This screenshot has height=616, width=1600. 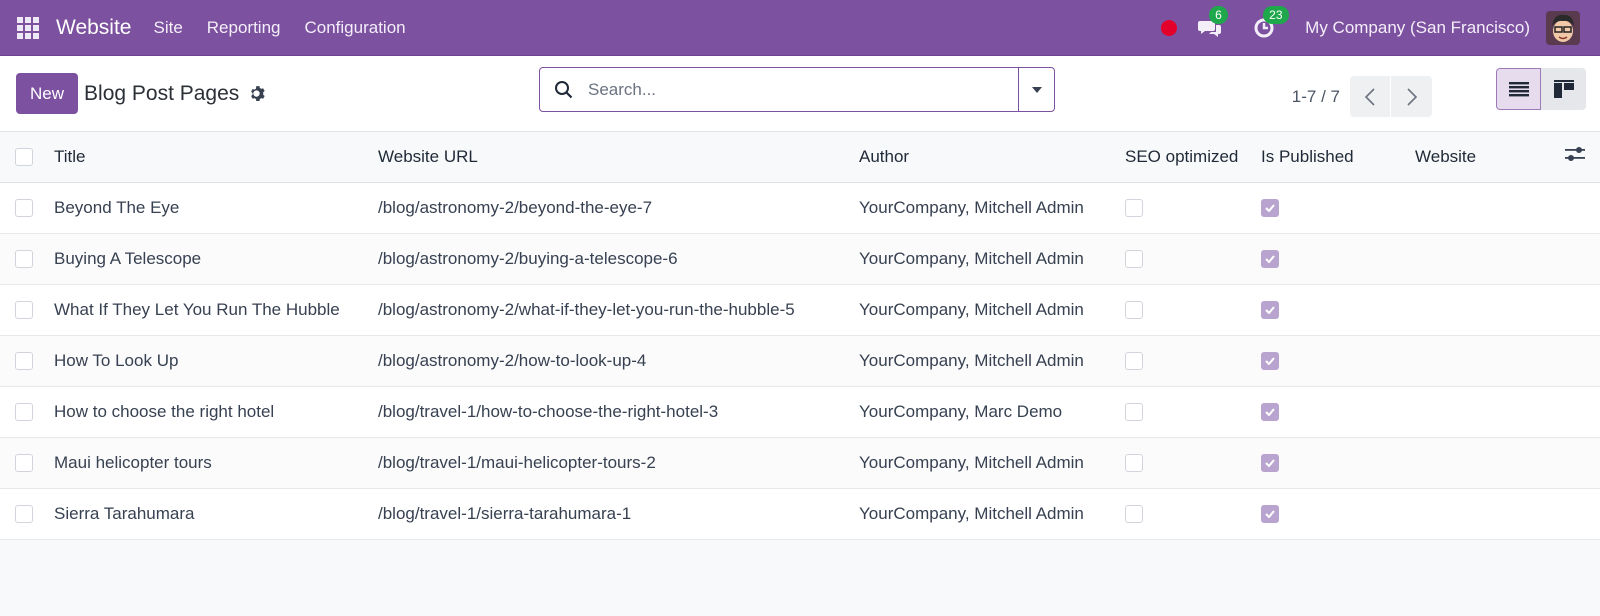 I want to click on pager-value: 1-7 / 7, so click(x=1316, y=97).